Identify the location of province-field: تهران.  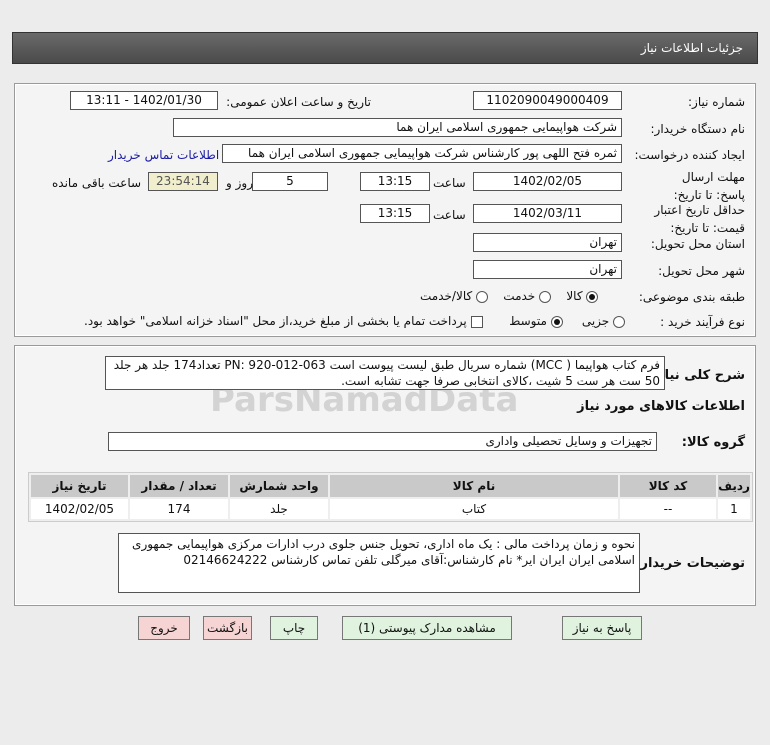
(547, 242).